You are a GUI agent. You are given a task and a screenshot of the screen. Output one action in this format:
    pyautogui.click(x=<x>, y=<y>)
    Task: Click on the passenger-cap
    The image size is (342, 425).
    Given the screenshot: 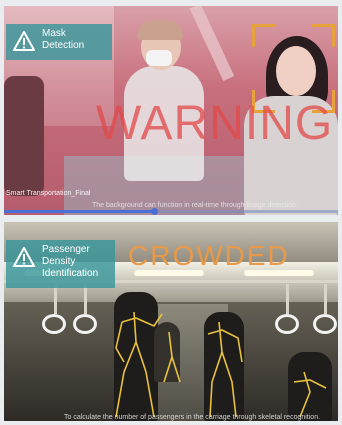 What is the action you would take?
    pyautogui.click(x=160, y=30)
    